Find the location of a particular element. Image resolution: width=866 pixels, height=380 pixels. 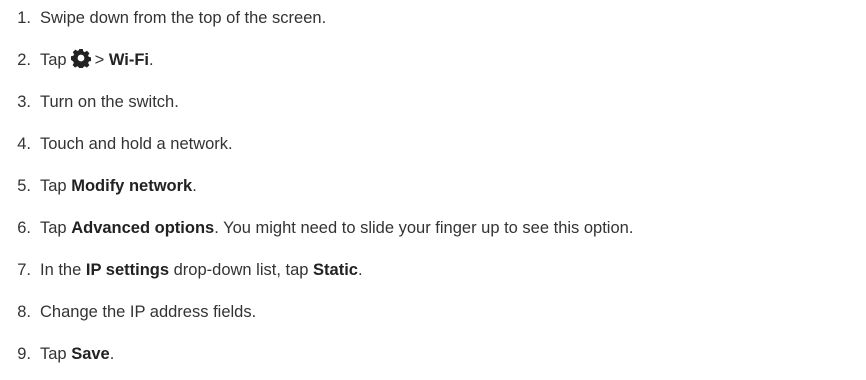

step-text-part: In the is located at coordinates (61, 269).